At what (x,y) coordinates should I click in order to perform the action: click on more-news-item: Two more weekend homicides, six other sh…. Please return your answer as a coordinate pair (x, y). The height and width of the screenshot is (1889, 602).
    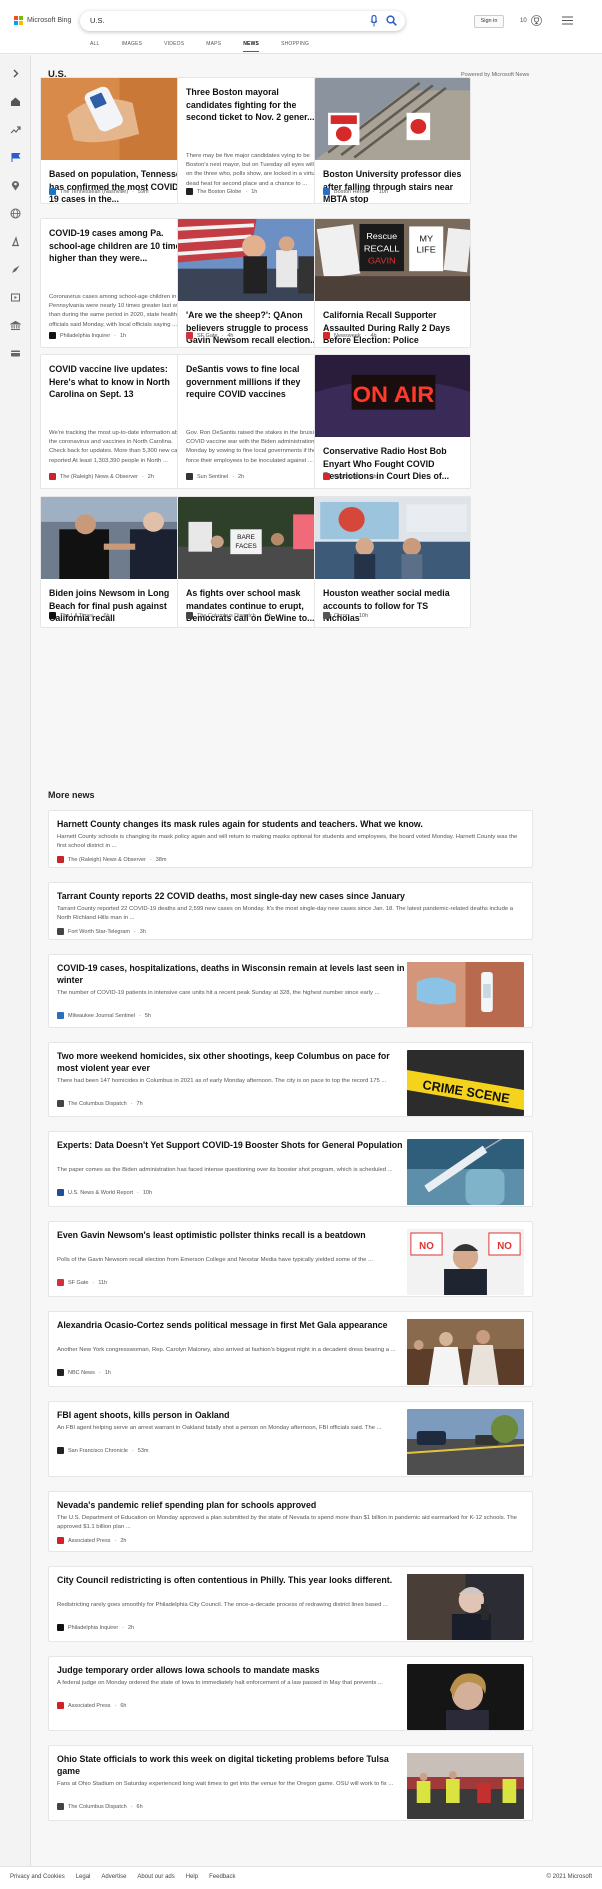
    Looking at the image, I should click on (290, 1079).